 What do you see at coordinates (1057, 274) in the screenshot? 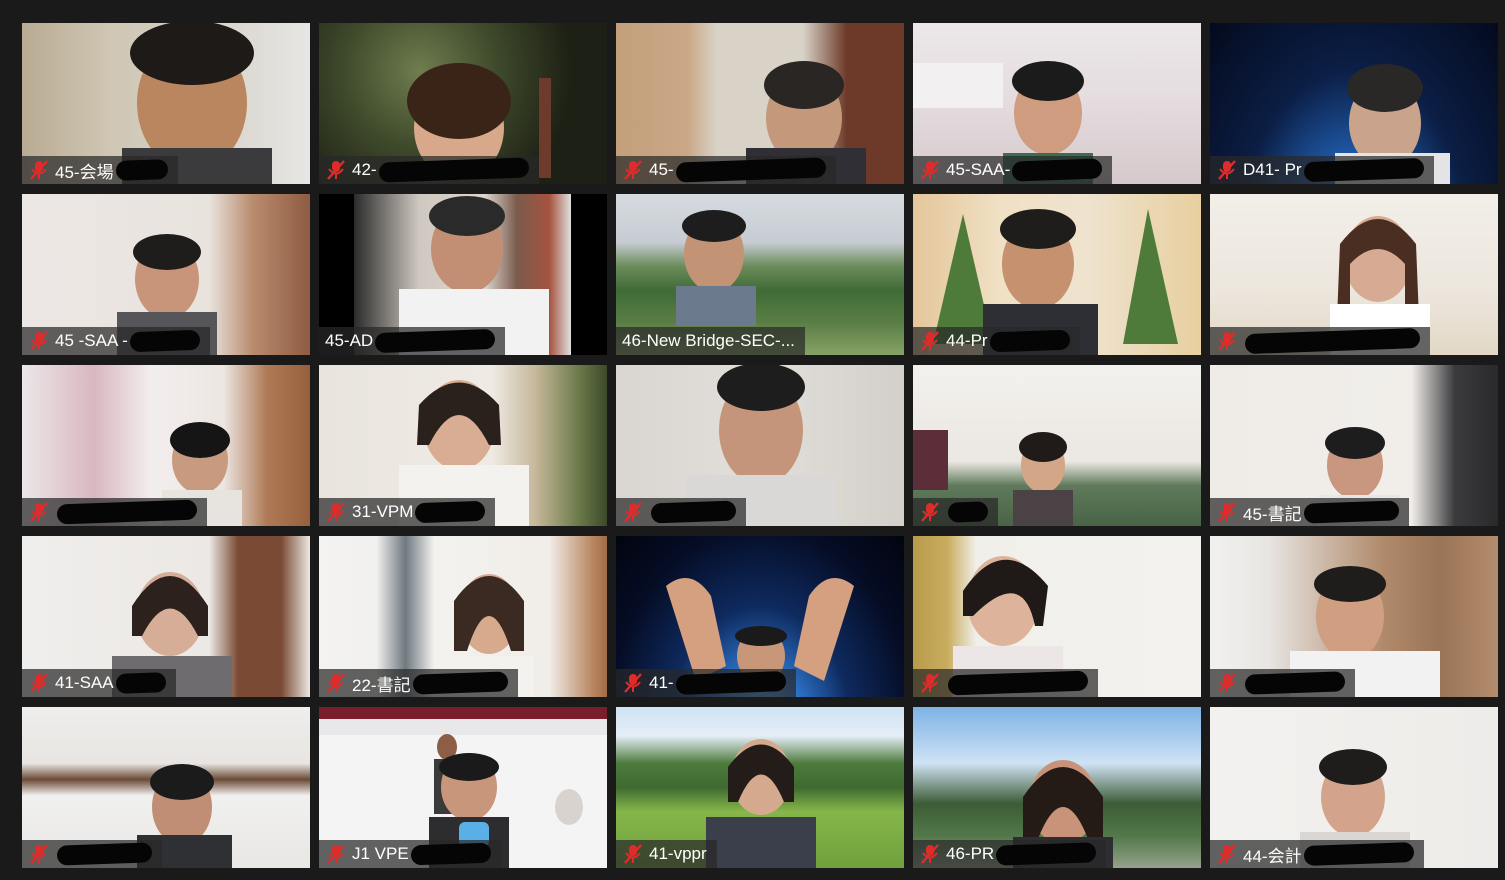
I see `video-tile: 44-Pr` at bounding box center [1057, 274].